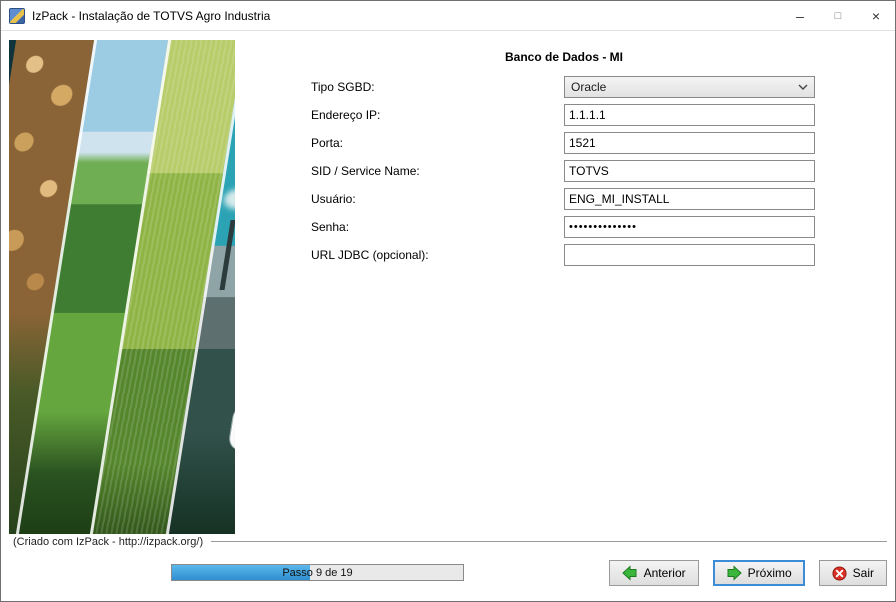 Image resolution: width=896 pixels, height=602 pixels. I want to click on nav-buttons: Anterior Próximo Sair, so click(747, 573).